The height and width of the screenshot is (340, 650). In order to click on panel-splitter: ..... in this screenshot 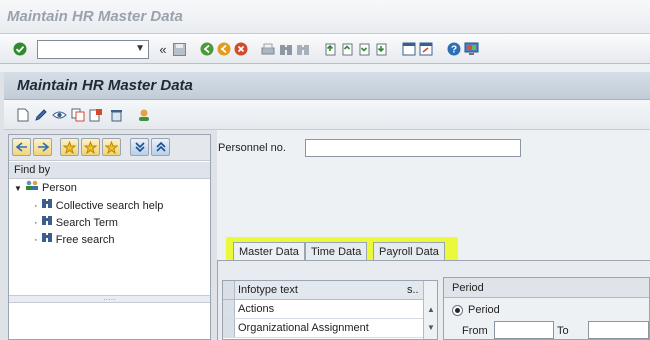, I will do `click(109, 298)`.